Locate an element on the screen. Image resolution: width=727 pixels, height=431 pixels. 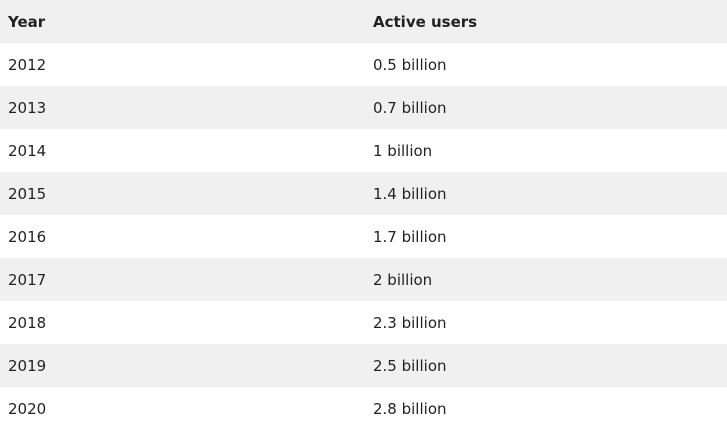
cell-active-users: 2.3 billion is located at coordinates (546, 322).